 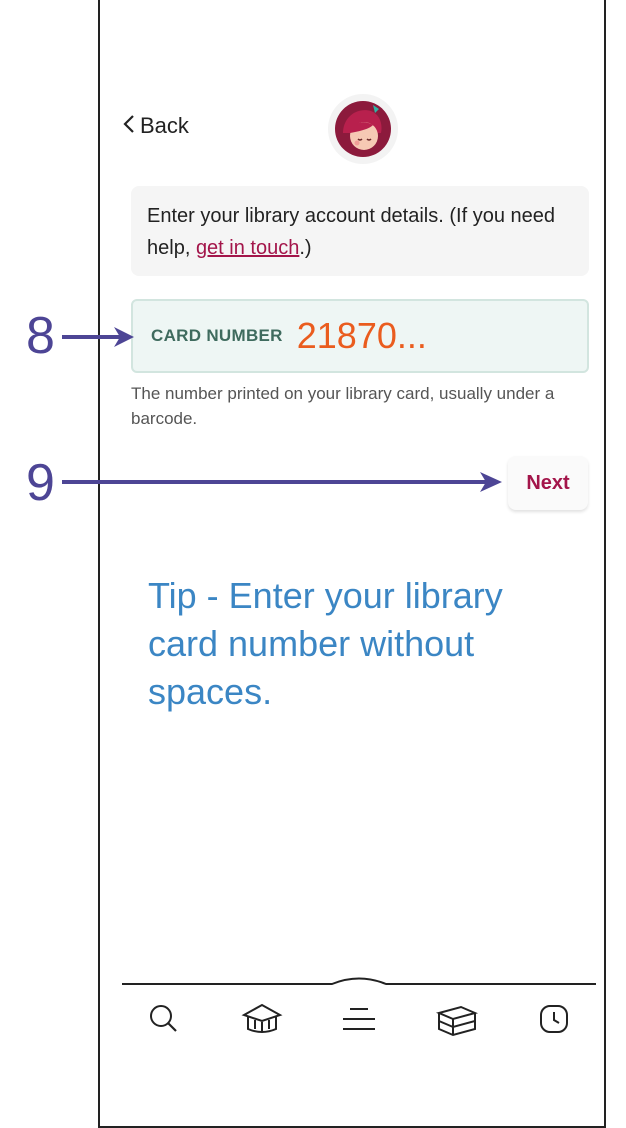 What do you see at coordinates (282, 482) in the screenshot?
I see `arrow-9-icon` at bounding box center [282, 482].